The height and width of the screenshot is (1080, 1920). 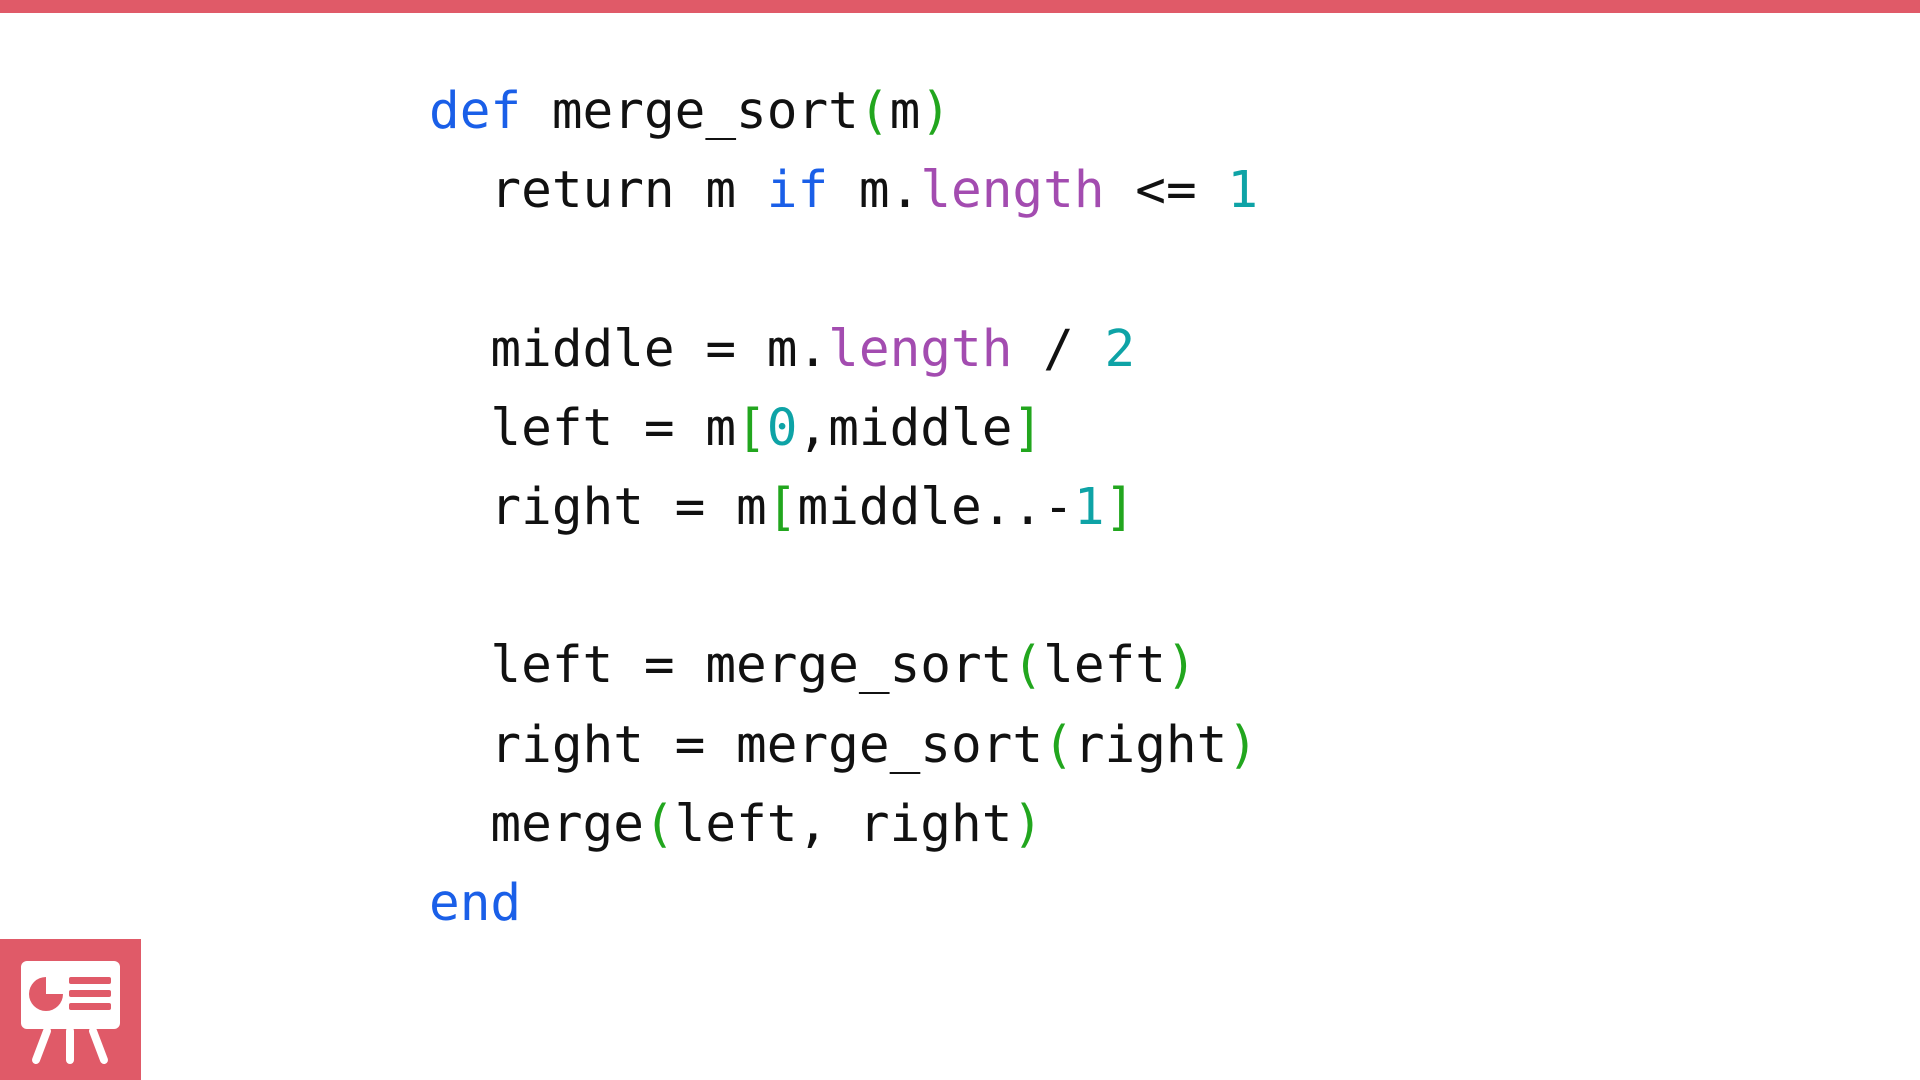 I want to click on code-line: right = merge_sort(right), so click(x=843, y=745).